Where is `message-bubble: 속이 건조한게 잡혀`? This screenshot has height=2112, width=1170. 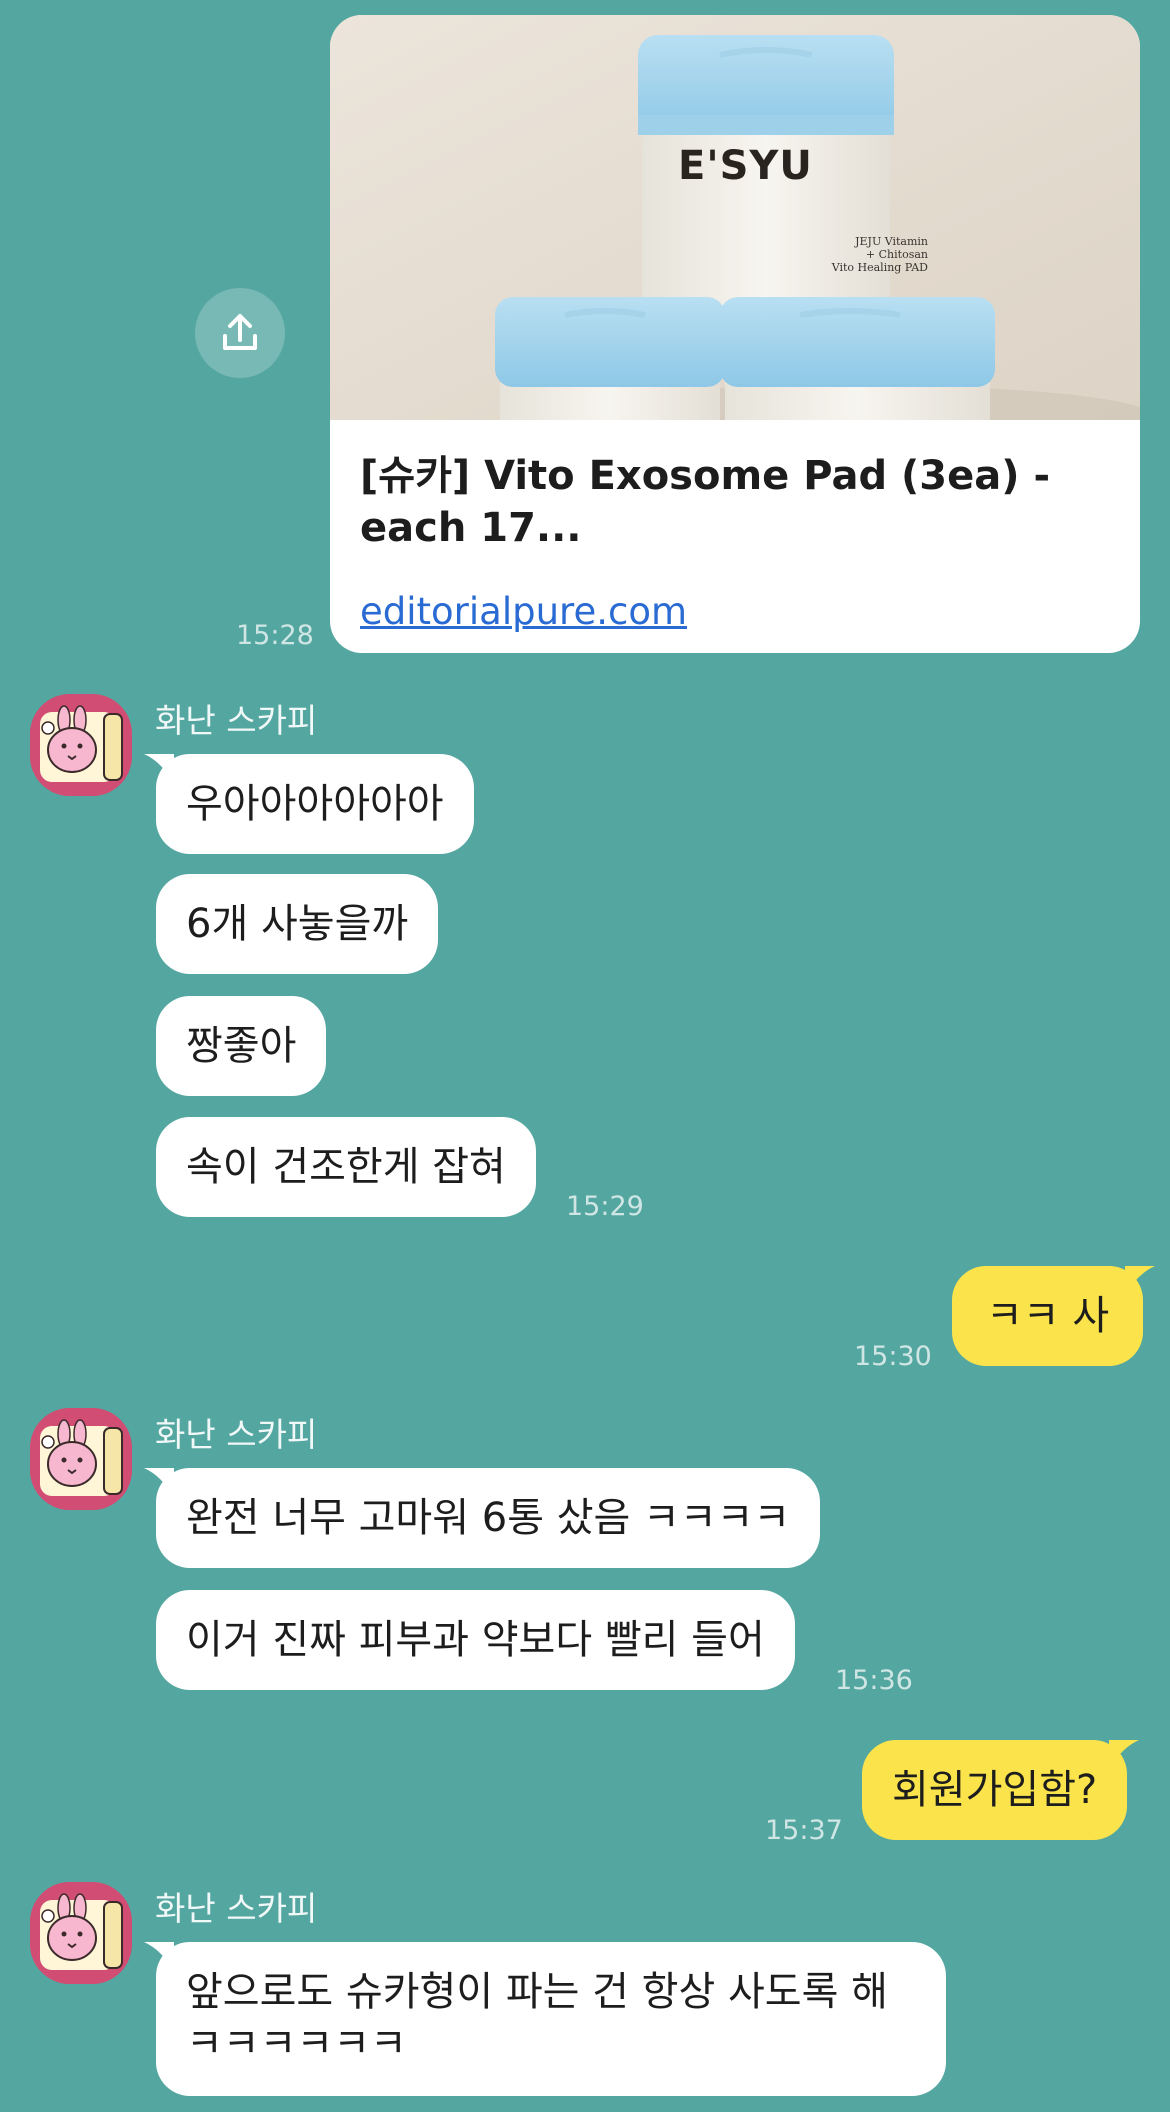 message-bubble: 속이 건조한게 잡혀 is located at coordinates (346, 1167).